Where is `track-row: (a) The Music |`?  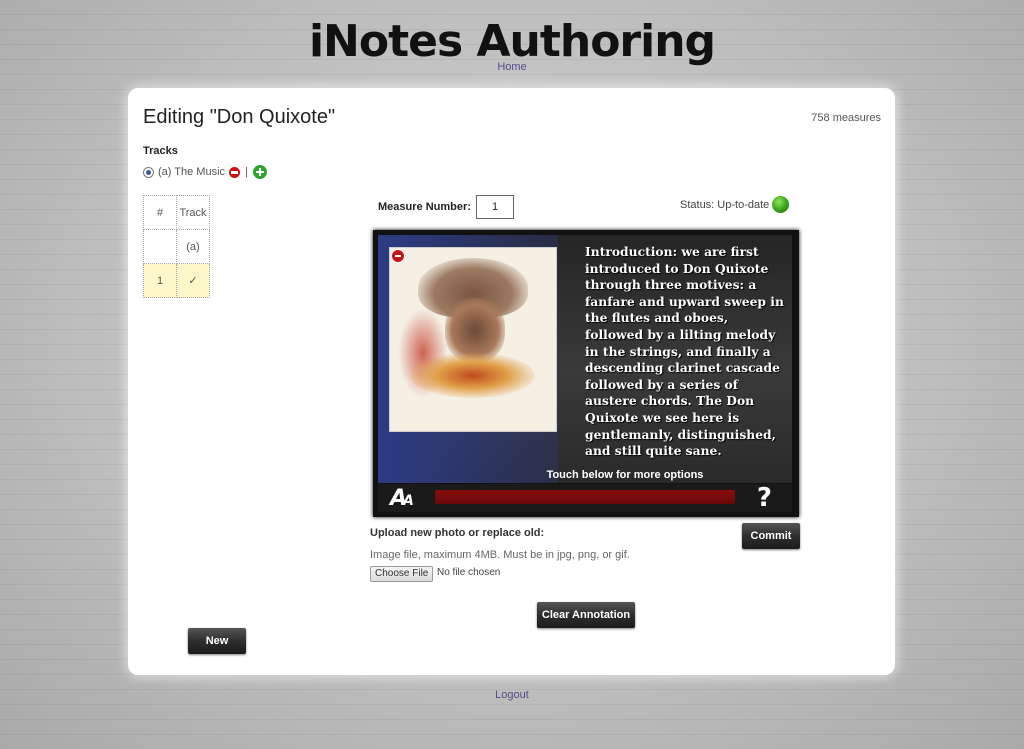 track-row: (a) The Music | is located at coordinates (205, 172).